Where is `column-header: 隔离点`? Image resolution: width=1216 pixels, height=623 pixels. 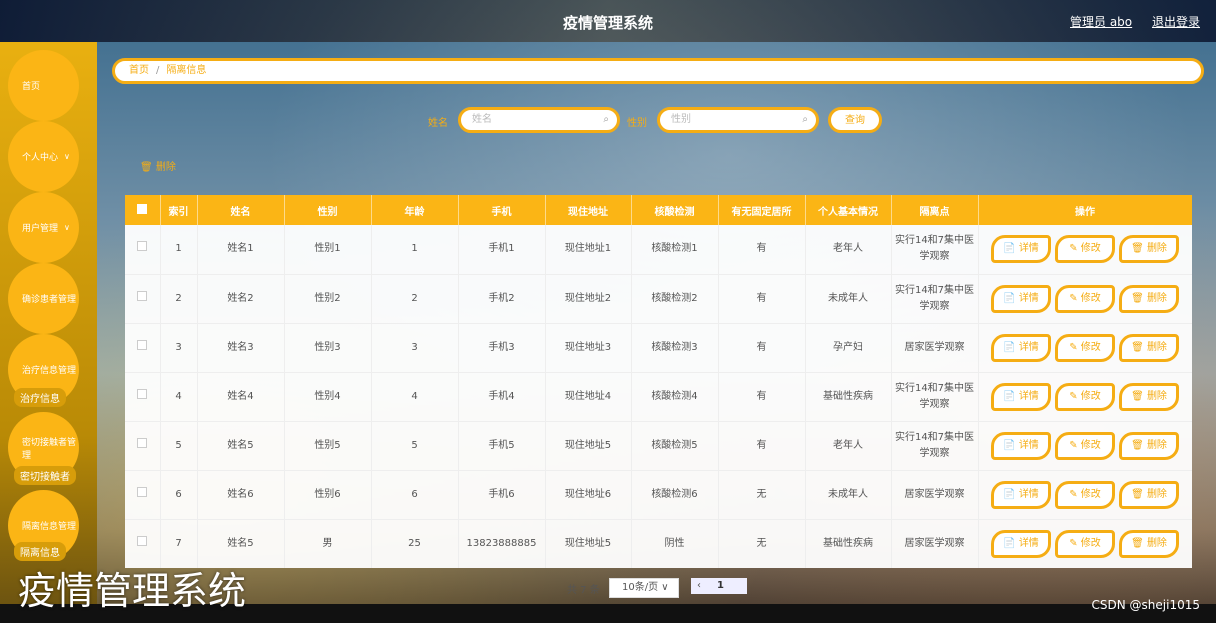 column-header: 隔离点 is located at coordinates (935, 210).